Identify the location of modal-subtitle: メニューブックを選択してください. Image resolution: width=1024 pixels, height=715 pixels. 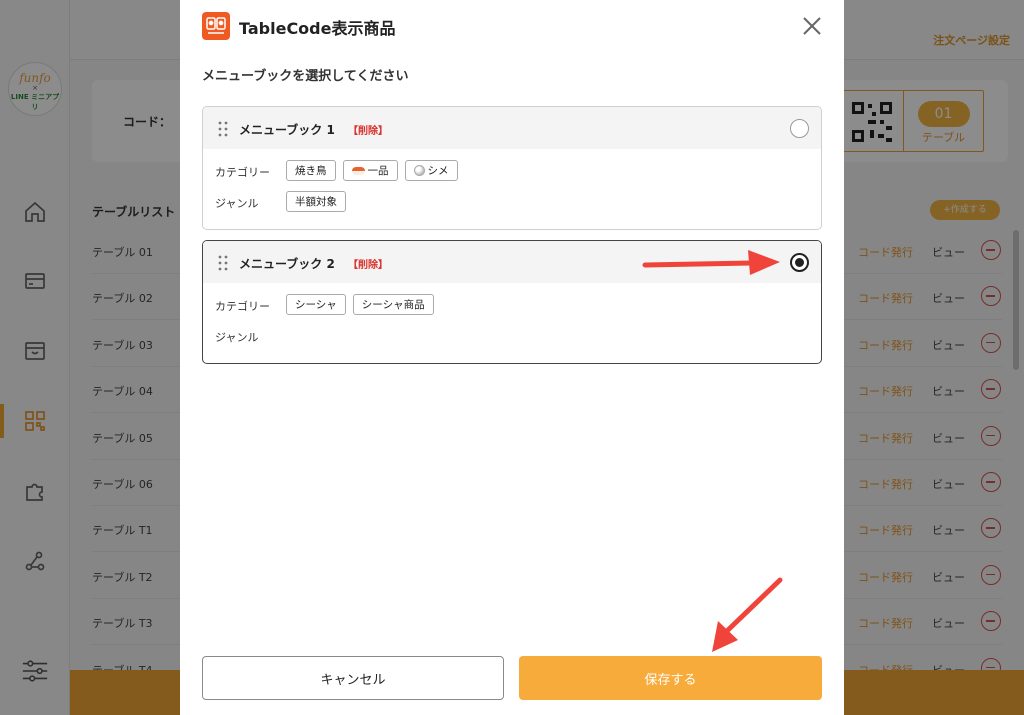
(305, 76).